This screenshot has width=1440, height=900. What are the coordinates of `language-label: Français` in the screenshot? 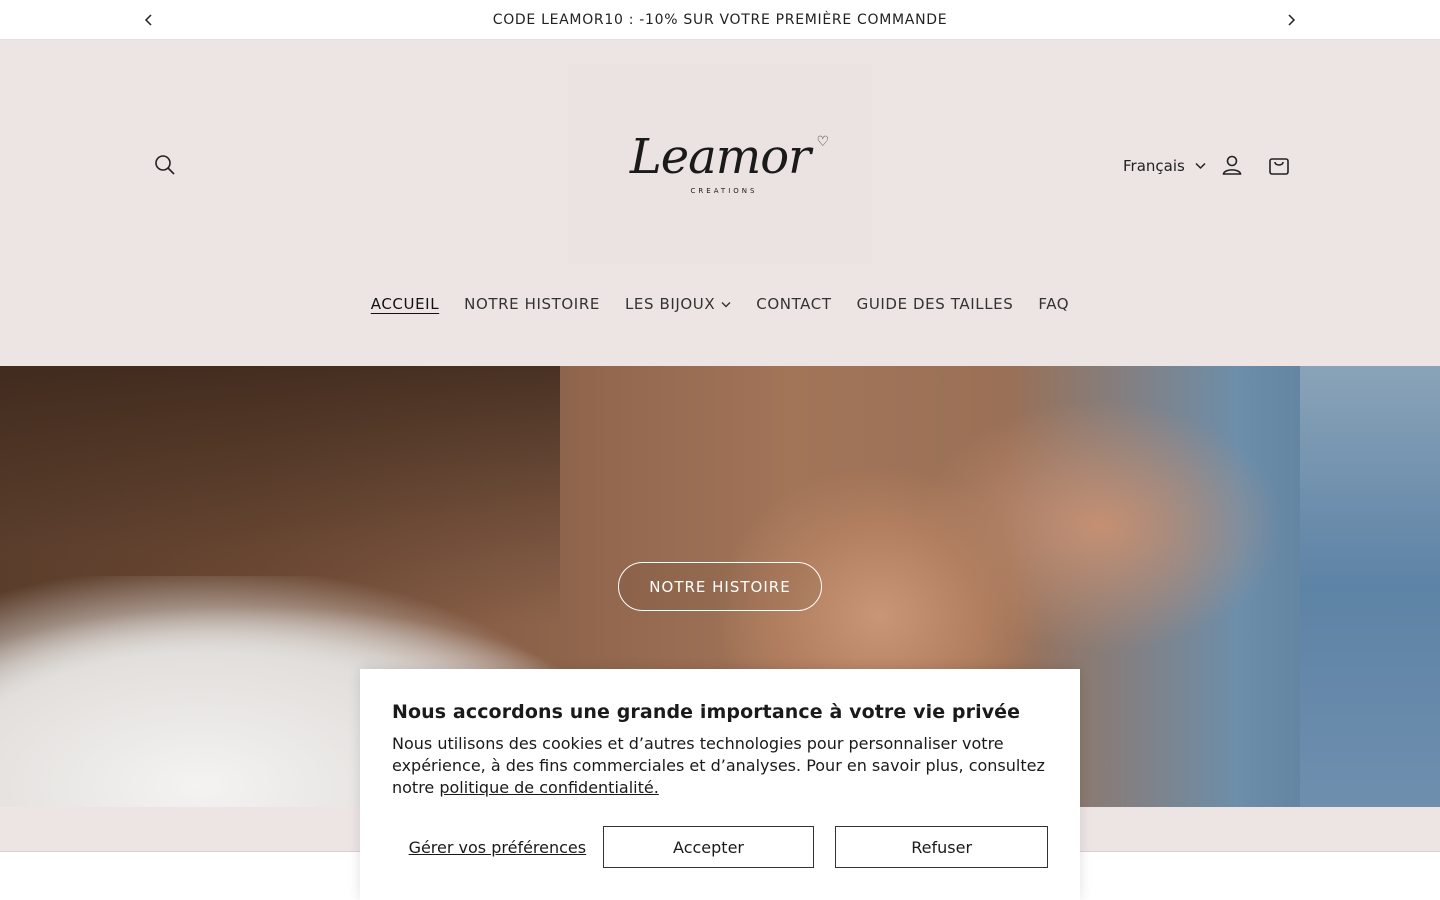 It's located at (1154, 166).